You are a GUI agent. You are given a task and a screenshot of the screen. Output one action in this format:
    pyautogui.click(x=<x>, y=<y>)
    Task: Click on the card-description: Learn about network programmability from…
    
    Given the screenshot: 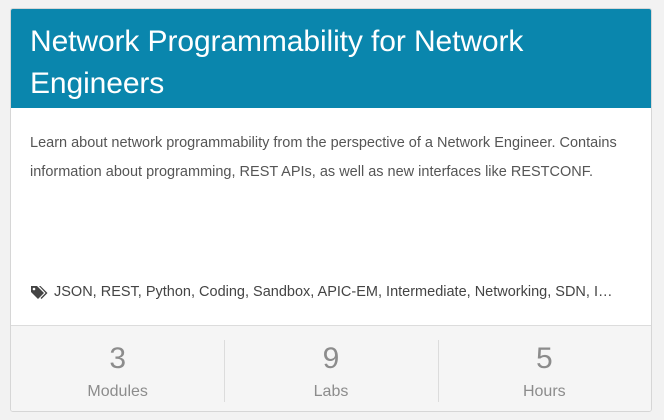 What is the action you would take?
    pyautogui.click(x=323, y=157)
    